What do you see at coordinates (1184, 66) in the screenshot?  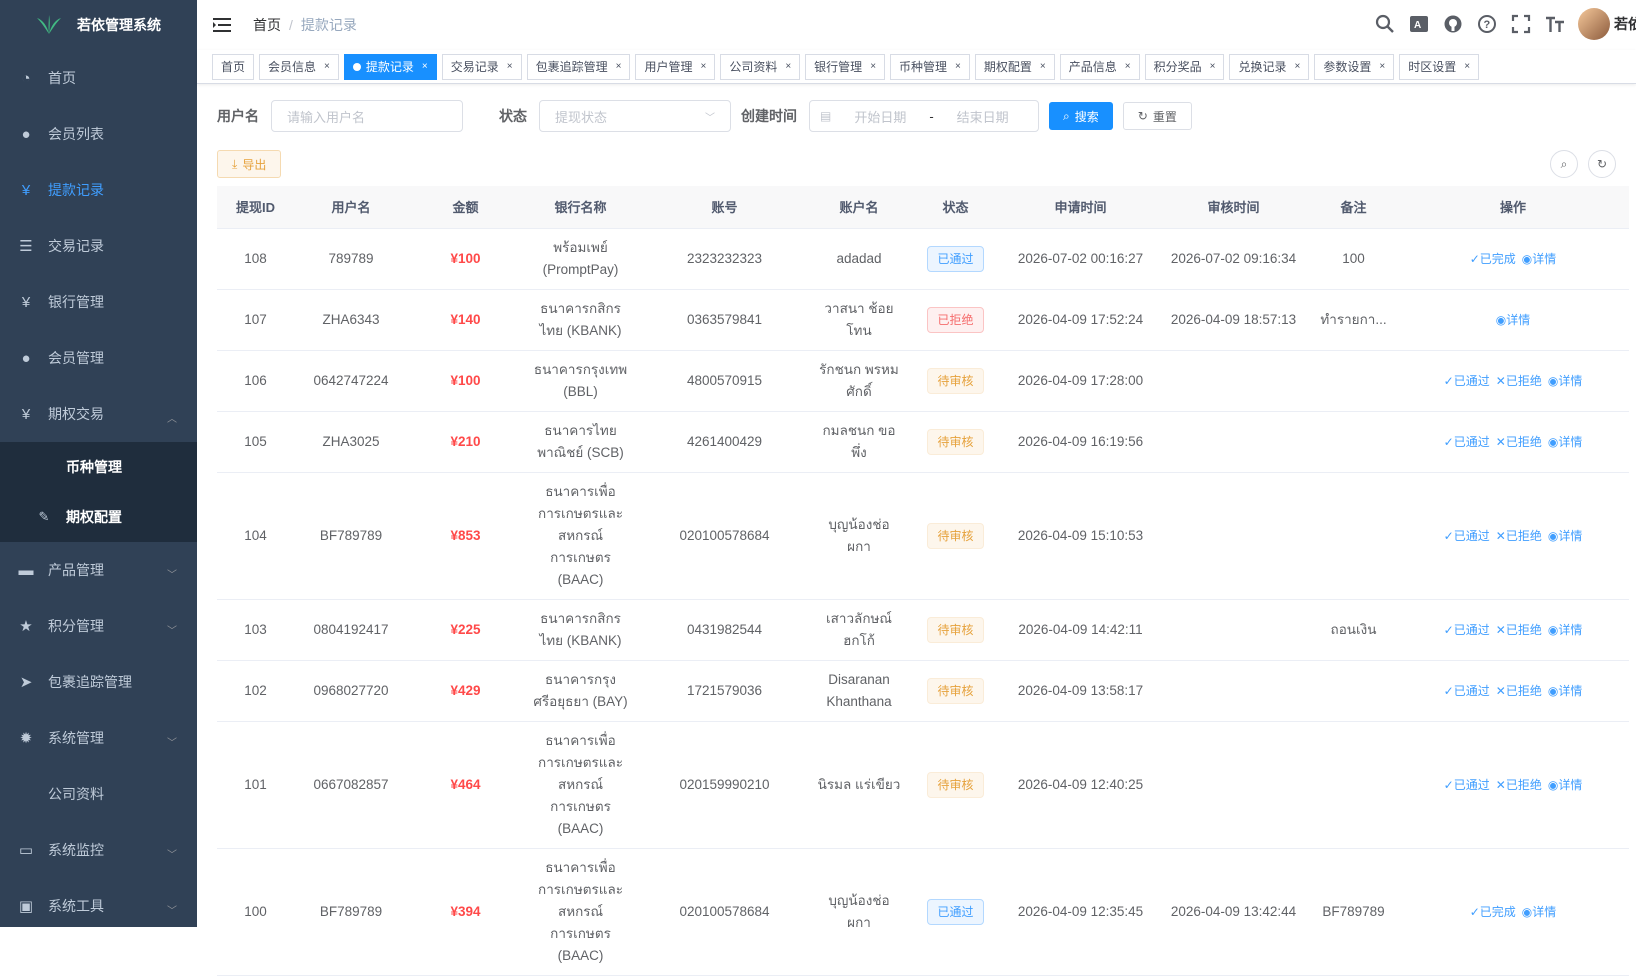 I see `tag-11: 积分奖品 ×` at bounding box center [1184, 66].